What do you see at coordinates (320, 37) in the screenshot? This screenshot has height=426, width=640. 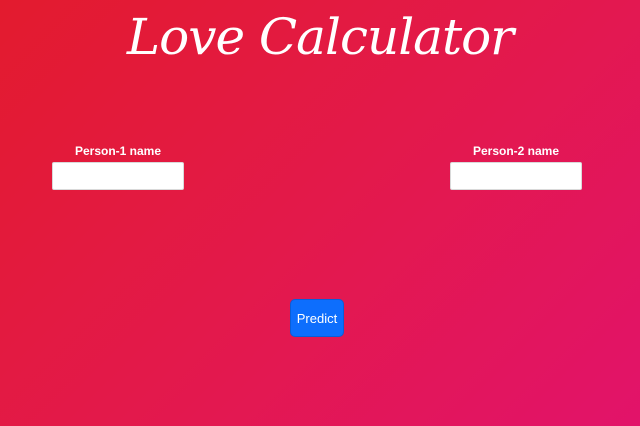 I see `page-title: Love Calculator` at bounding box center [320, 37].